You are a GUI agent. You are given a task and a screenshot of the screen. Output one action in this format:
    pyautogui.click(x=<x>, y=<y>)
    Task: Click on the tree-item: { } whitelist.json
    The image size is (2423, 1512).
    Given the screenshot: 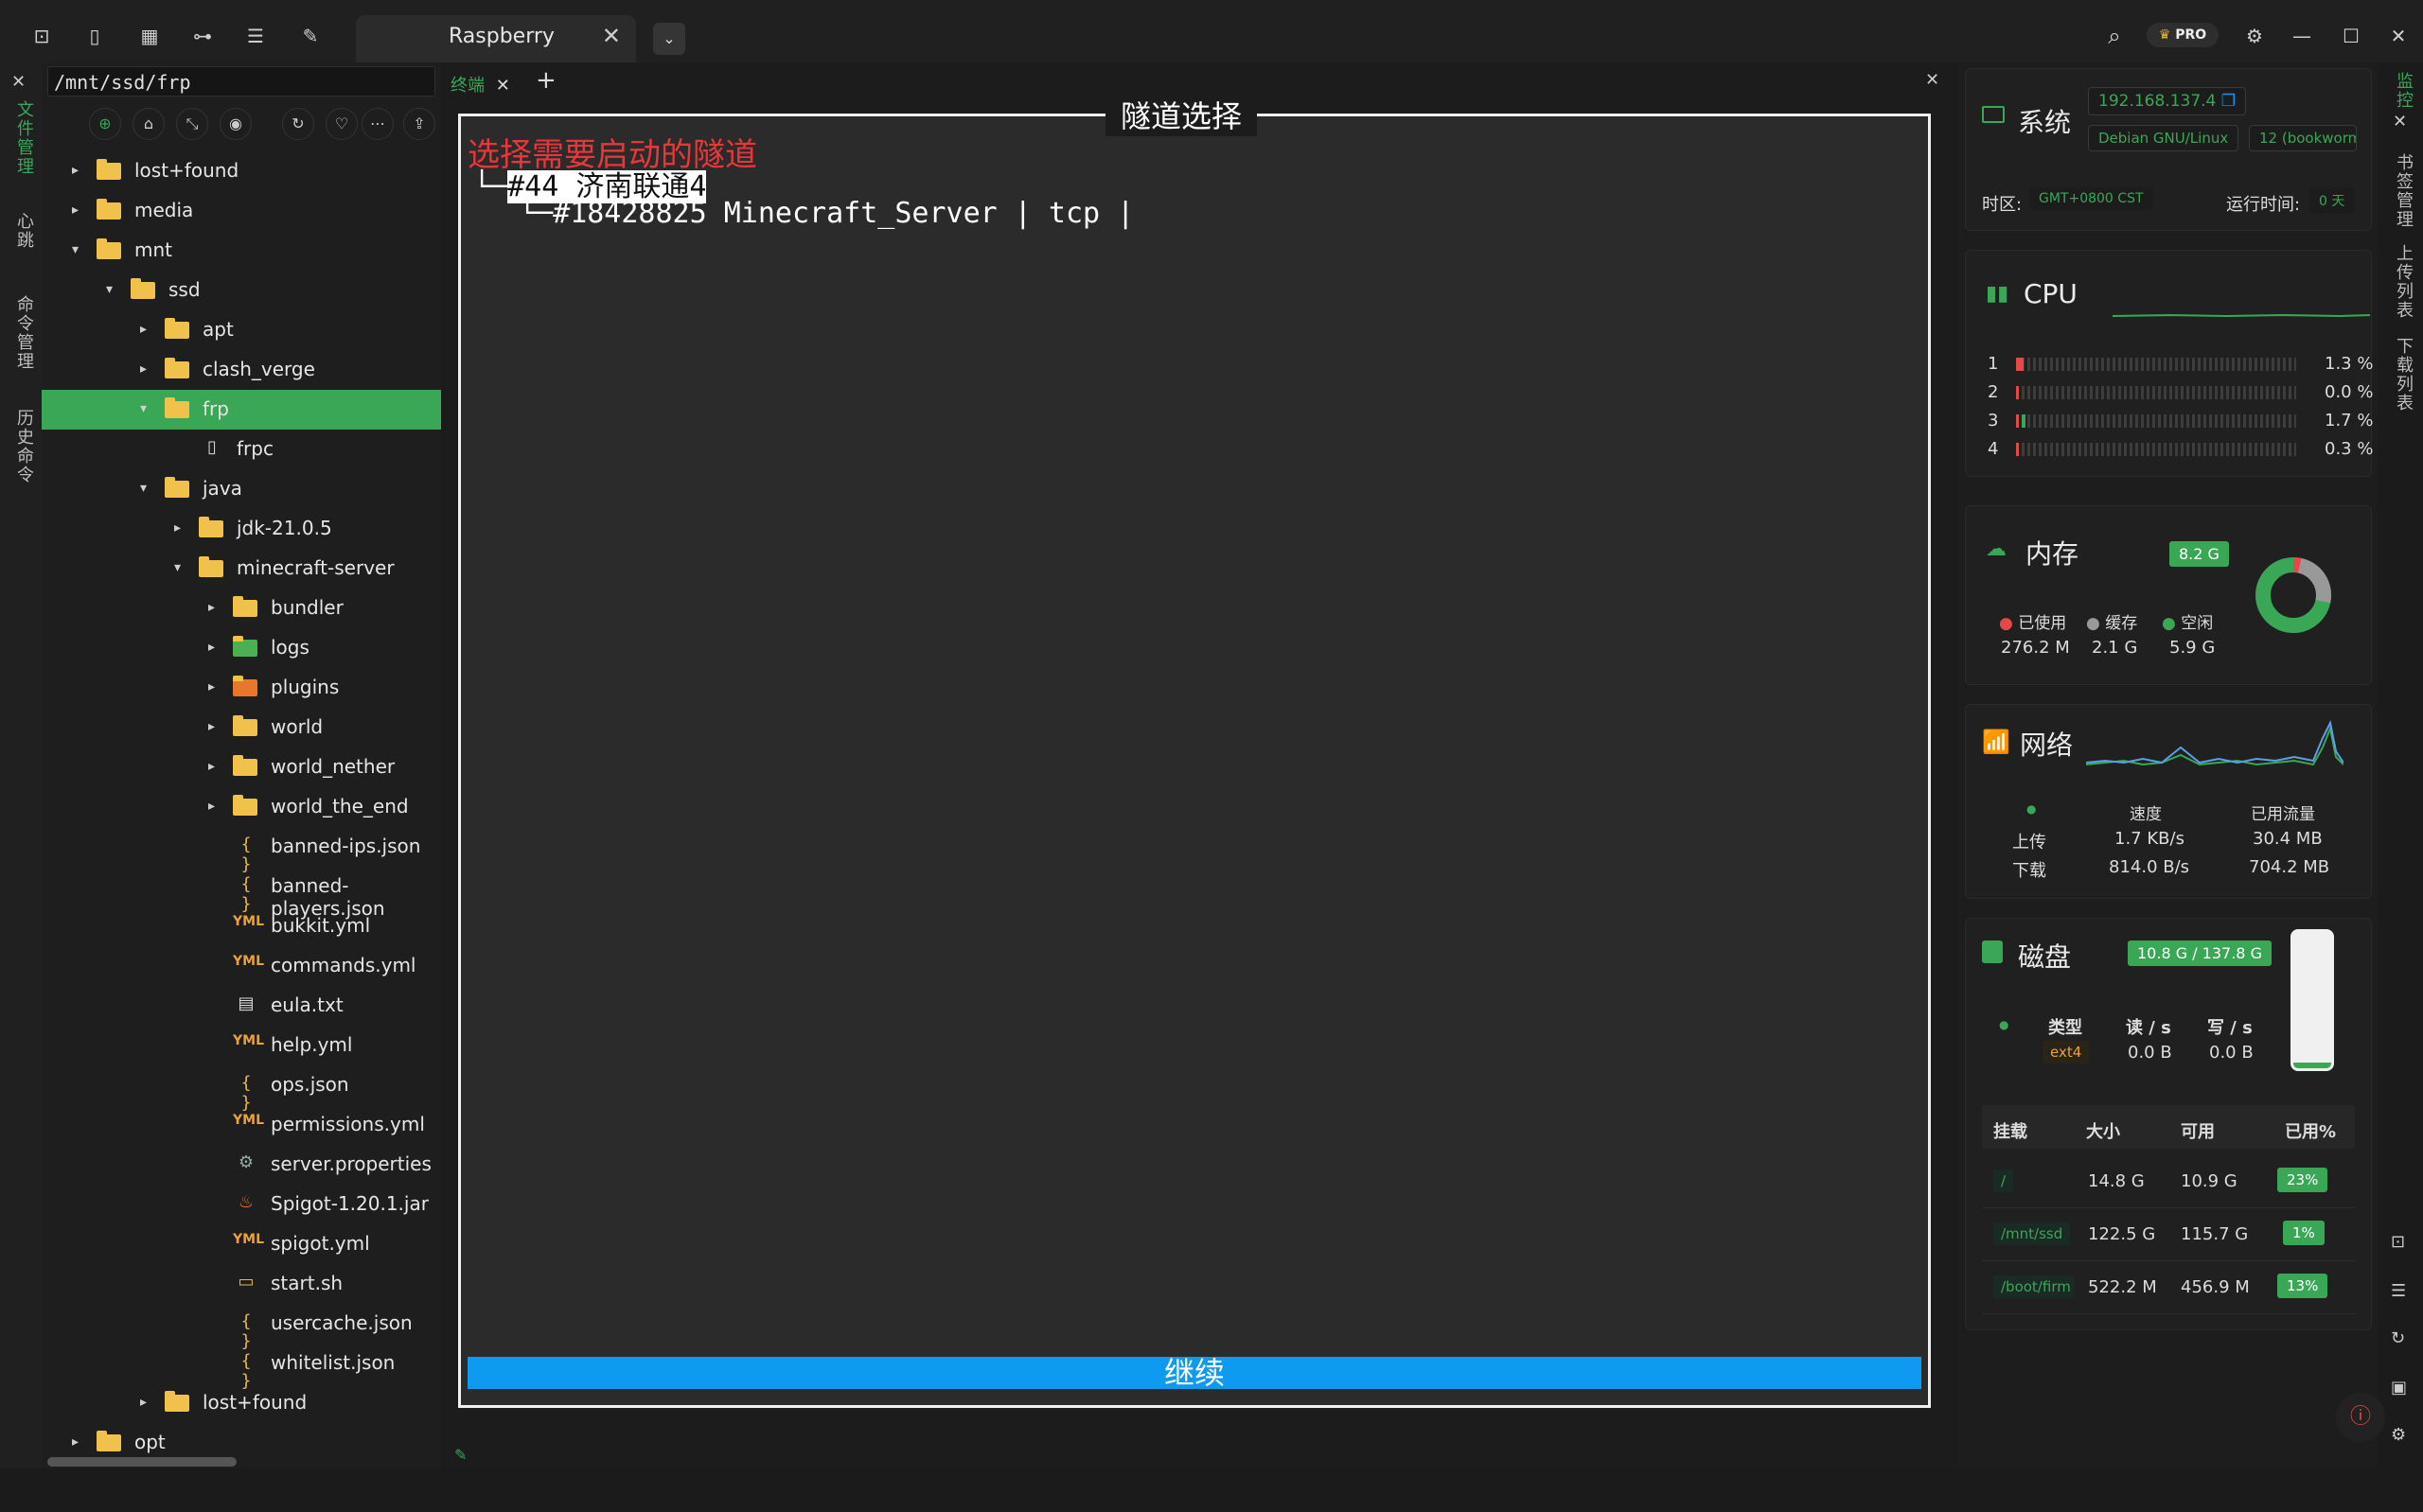 What is the action you would take?
    pyautogui.click(x=241, y=1368)
    